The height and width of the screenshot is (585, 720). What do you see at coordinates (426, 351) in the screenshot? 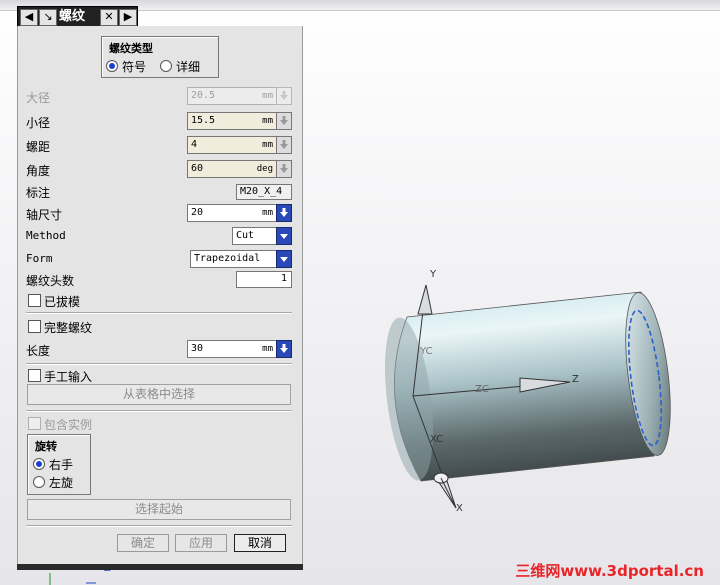
I see `axis-label-yc: YC` at bounding box center [426, 351].